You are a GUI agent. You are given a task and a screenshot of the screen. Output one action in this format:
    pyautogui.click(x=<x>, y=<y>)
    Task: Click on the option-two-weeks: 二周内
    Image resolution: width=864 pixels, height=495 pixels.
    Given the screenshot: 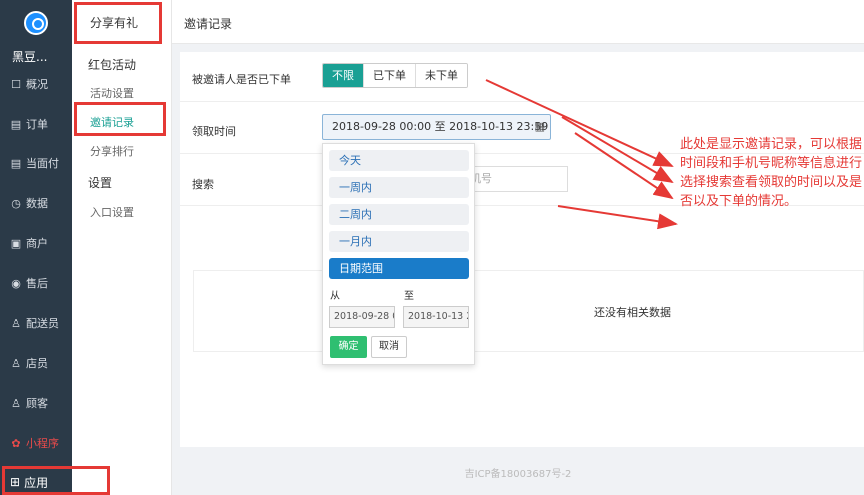 What is the action you would take?
    pyautogui.click(x=399, y=214)
    